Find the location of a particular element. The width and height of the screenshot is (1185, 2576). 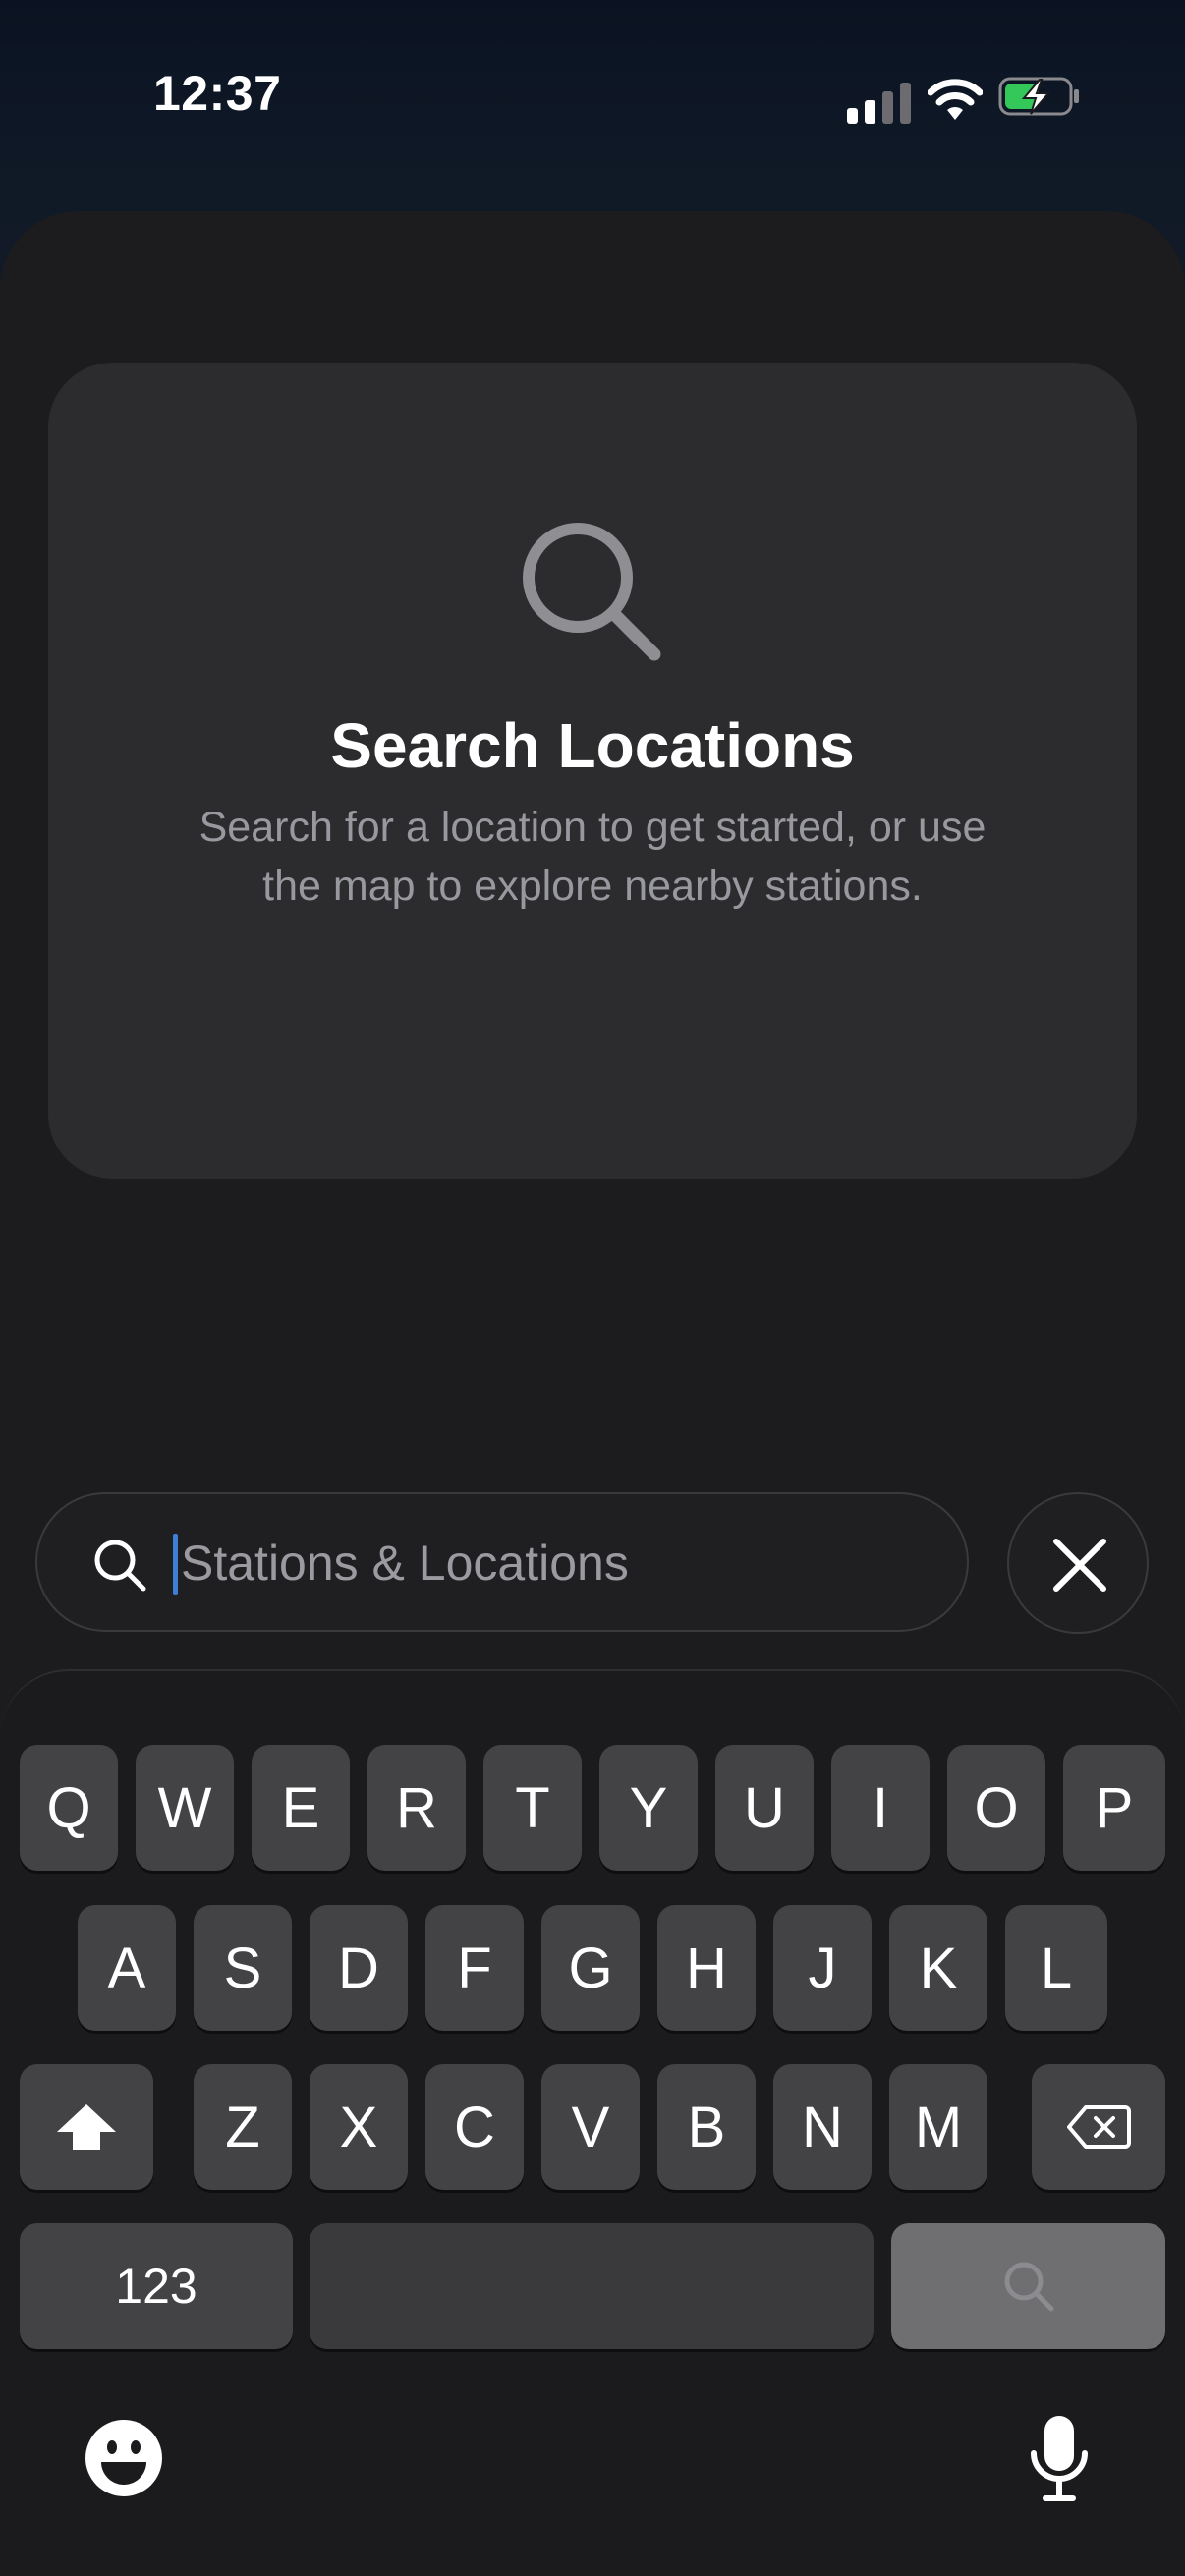

search-key is located at coordinates (1028, 2286).